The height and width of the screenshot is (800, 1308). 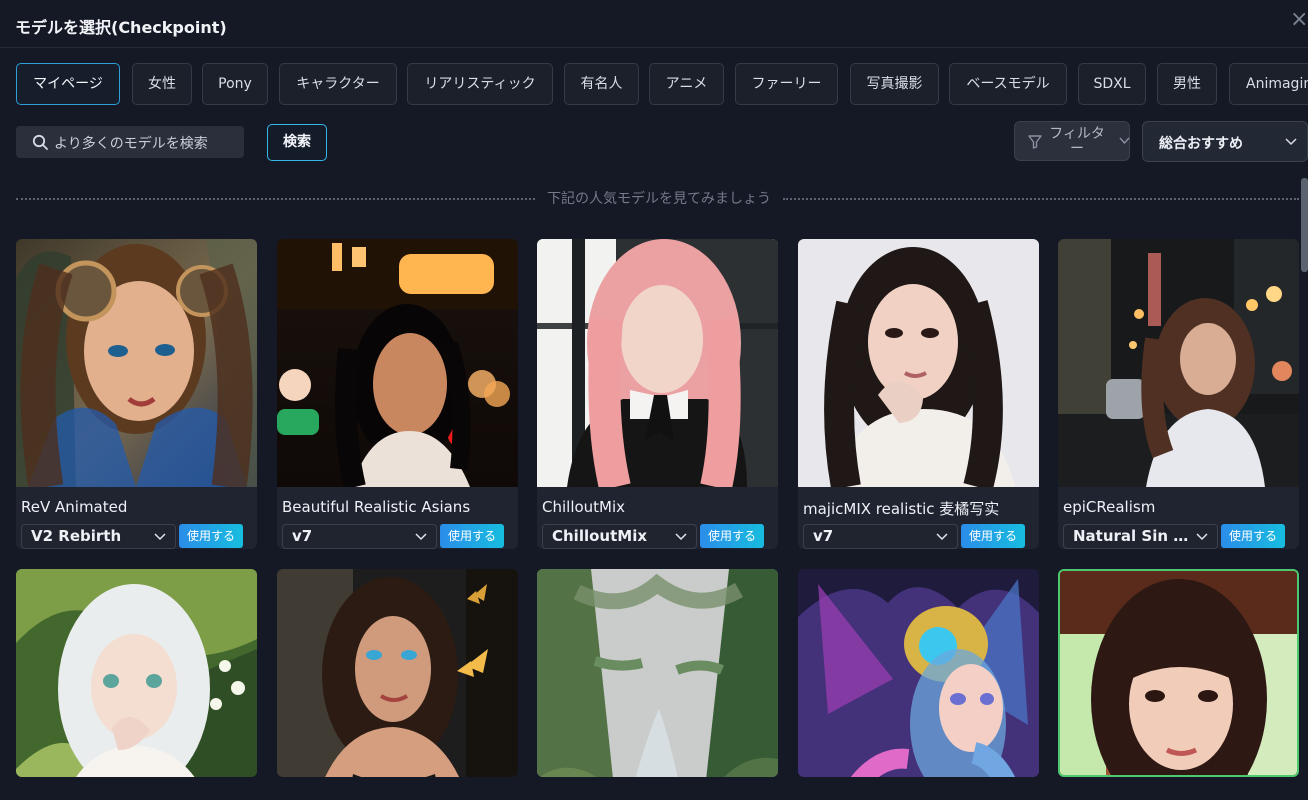 I want to click on tab-realistic: リアリスティック, so click(x=480, y=84).